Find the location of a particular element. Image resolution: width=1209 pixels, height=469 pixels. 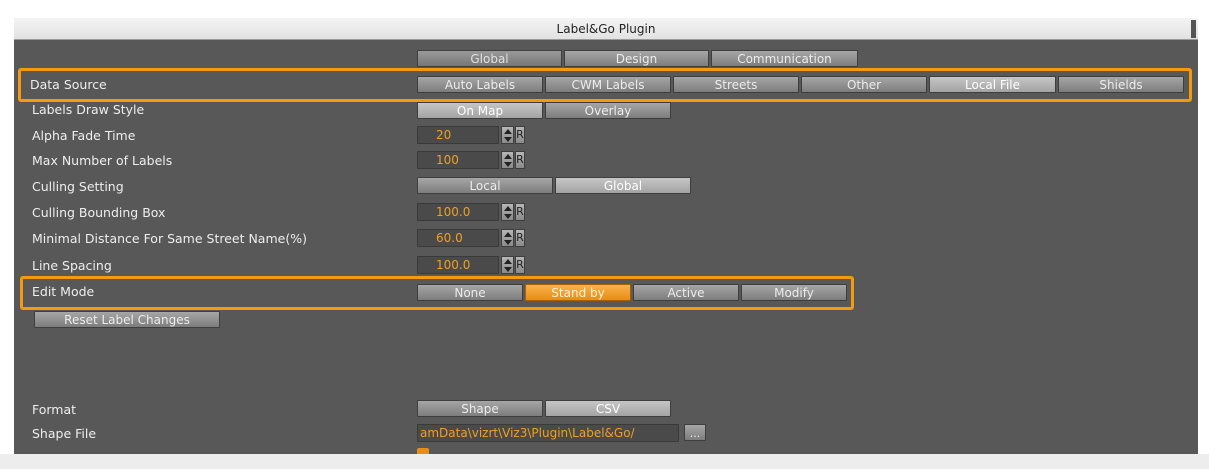

alpha-fade-time-spinner is located at coordinates (507, 135).